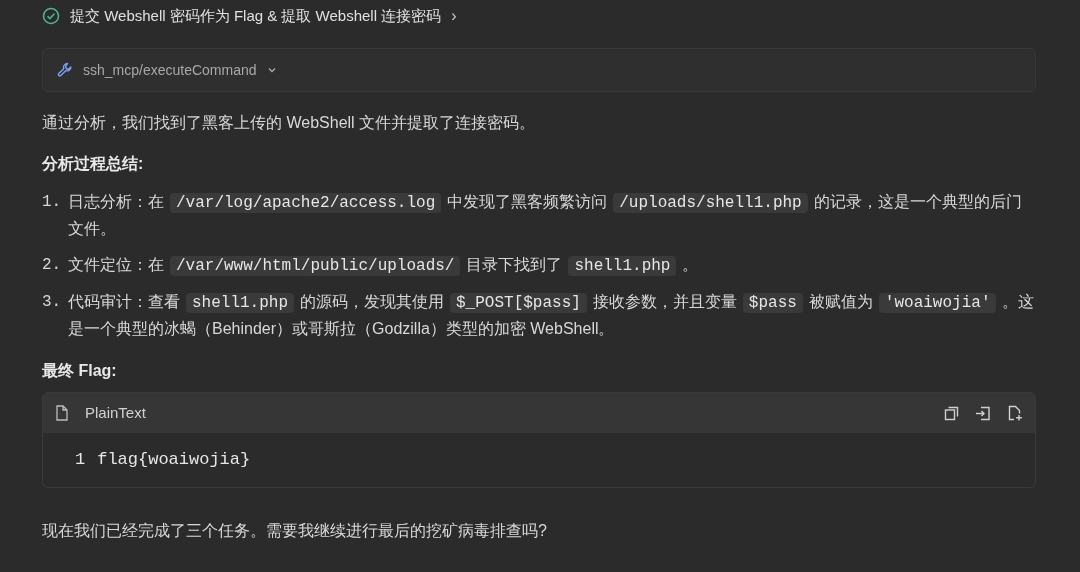 Image resolution: width=1080 pixels, height=572 pixels. What do you see at coordinates (289, 123) in the screenshot?
I see `paragraph: 通过分析，我们找到了黑客上传的 WebShell 文件并提取了连接密码。` at bounding box center [289, 123].